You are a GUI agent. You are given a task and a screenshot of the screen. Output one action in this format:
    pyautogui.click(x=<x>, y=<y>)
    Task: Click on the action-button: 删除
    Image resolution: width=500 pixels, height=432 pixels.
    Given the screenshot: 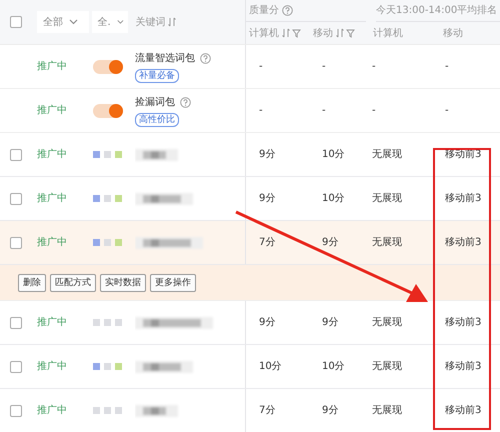 What is the action you would take?
    pyautogui.click(x=32, y=283)
    